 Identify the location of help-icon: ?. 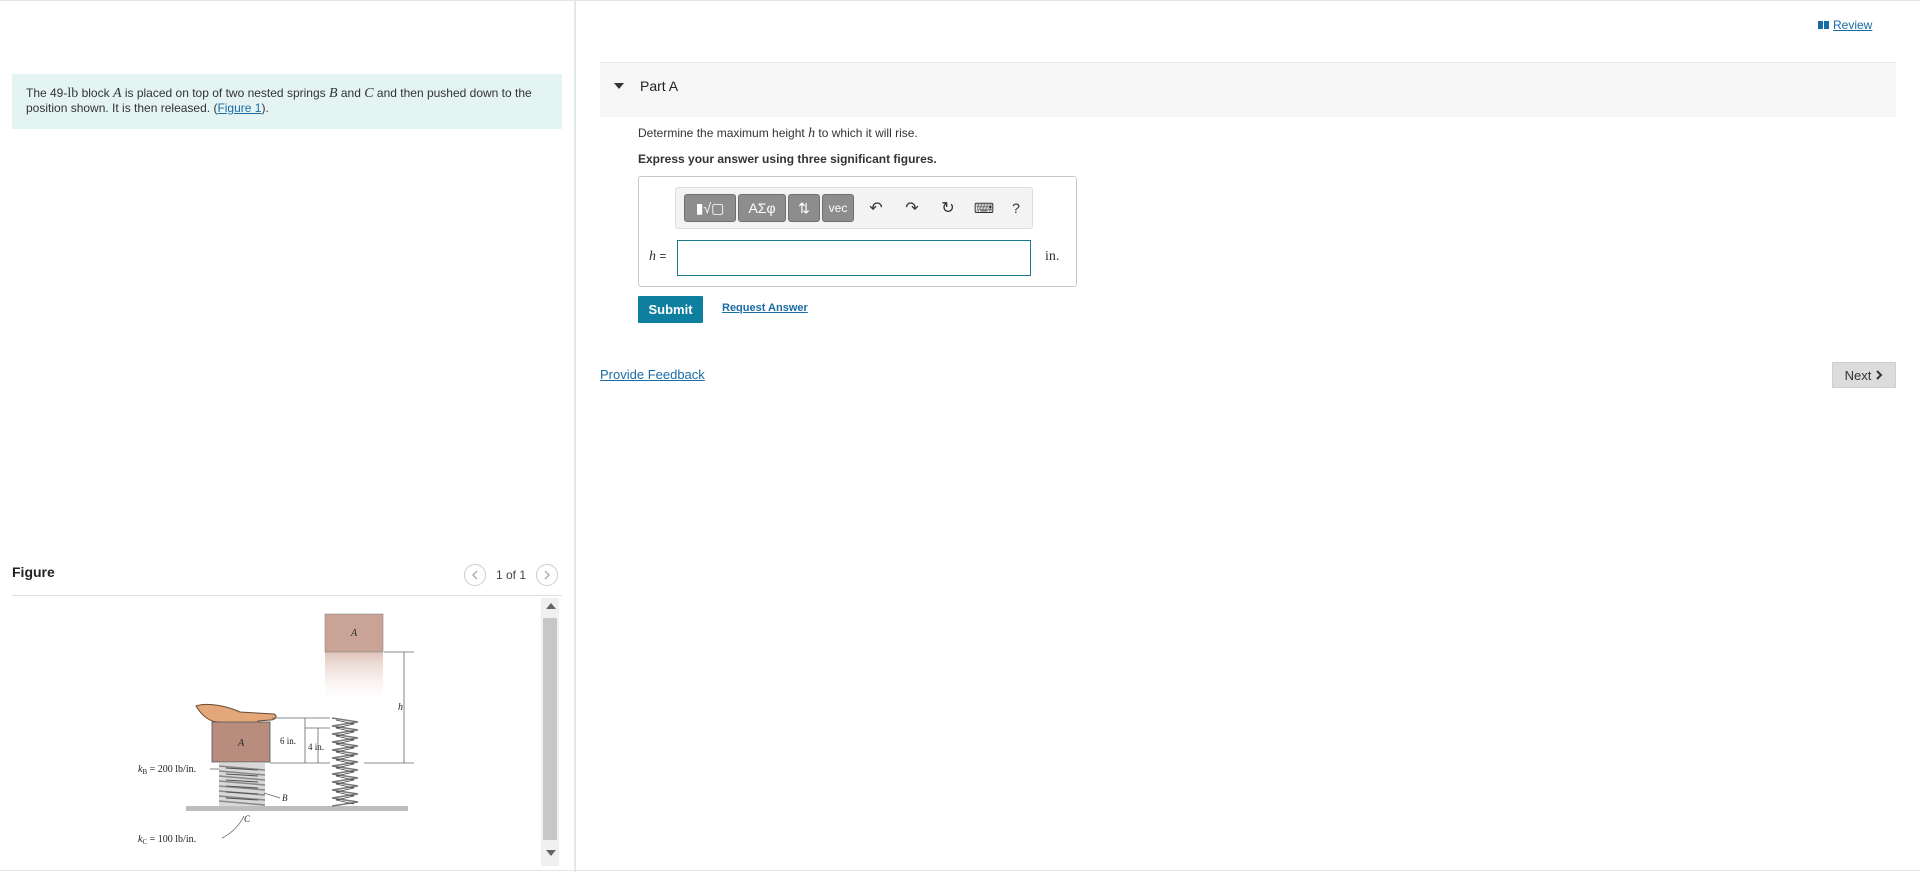
(1016, 208).